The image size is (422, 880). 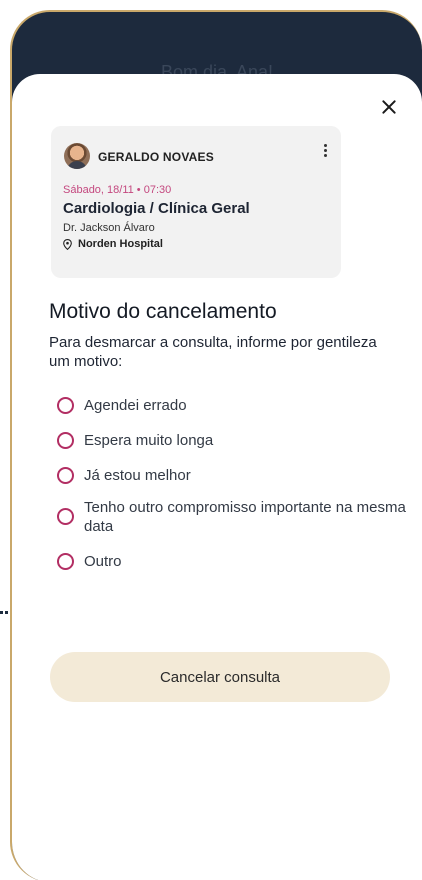 What do you see at coordinates (325, 152) in the screenshot?
I see `kebab-menu-icon` at bounding box center [325, 152].